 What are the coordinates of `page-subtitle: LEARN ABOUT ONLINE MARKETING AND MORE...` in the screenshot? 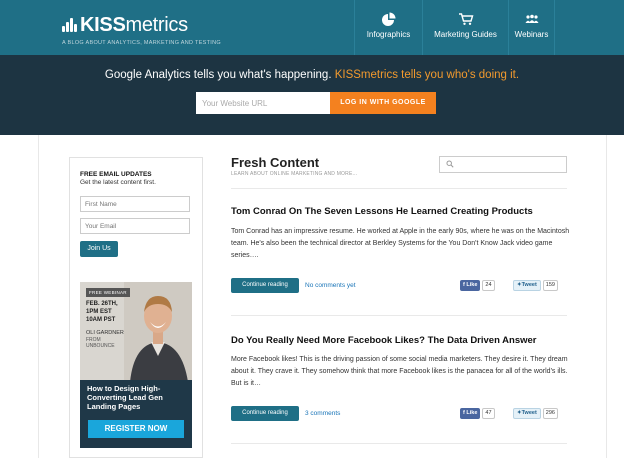 It's located at (294, 174).